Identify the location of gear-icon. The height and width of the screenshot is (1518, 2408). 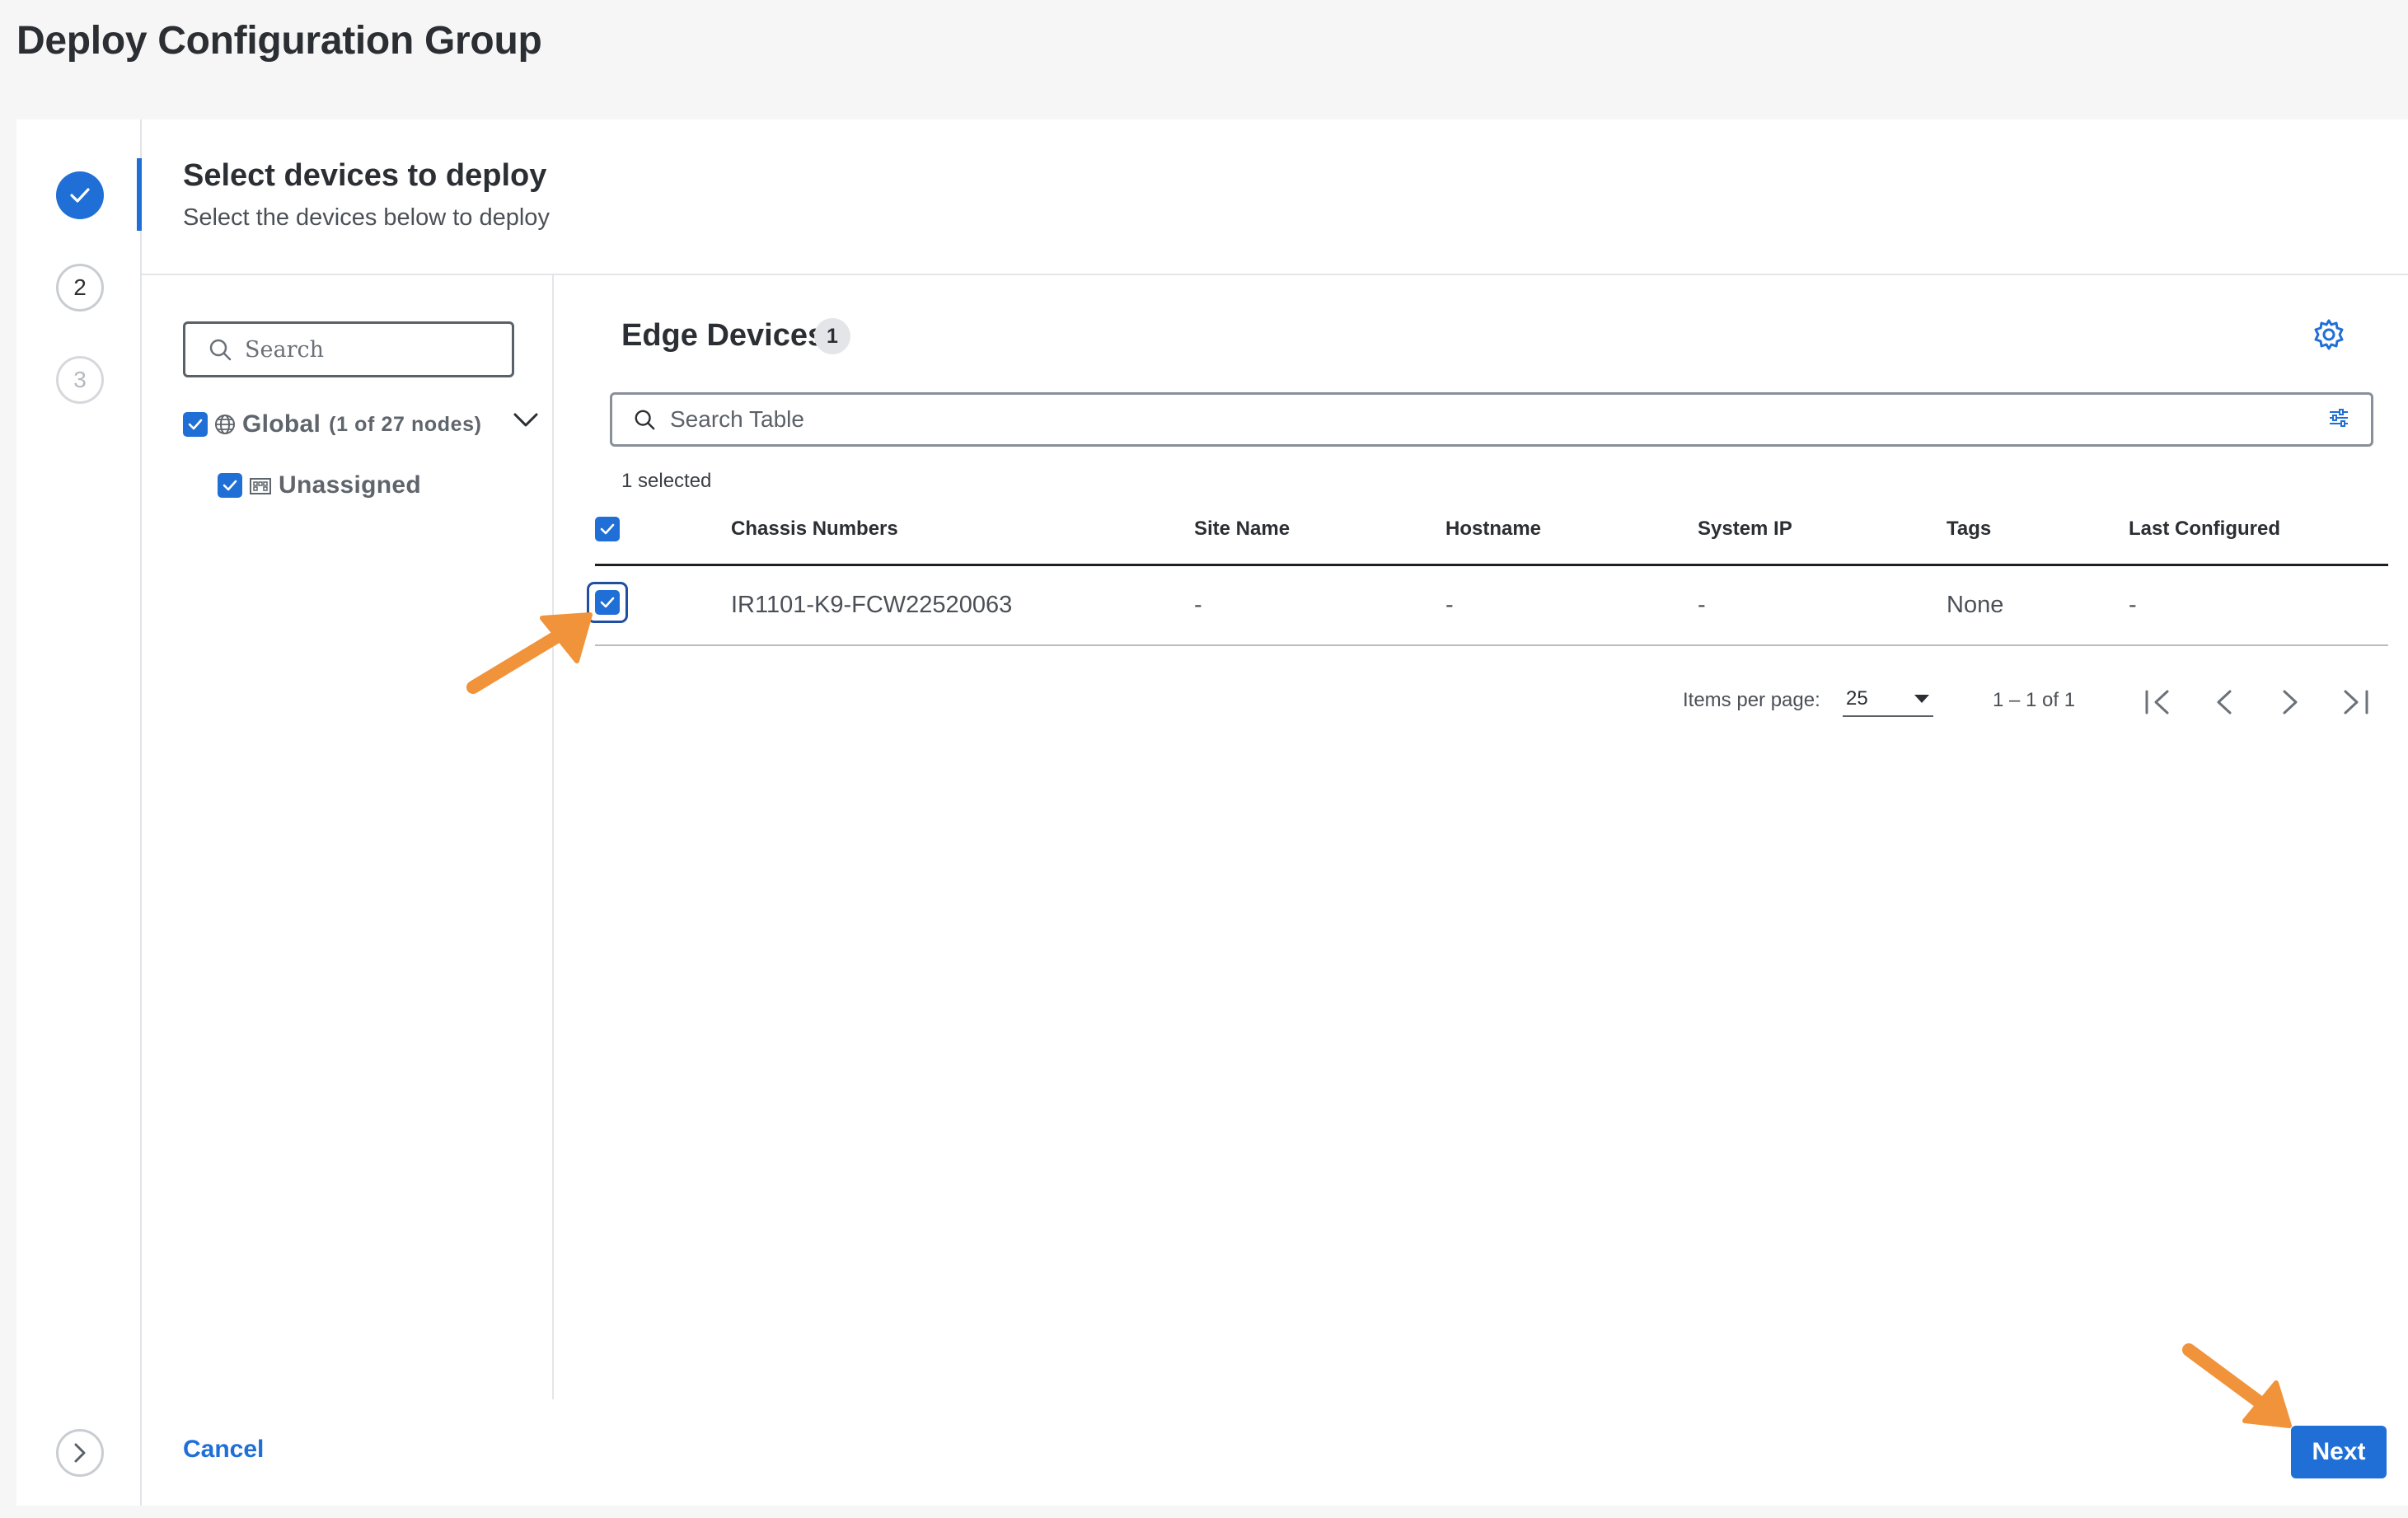
(2329, 334).